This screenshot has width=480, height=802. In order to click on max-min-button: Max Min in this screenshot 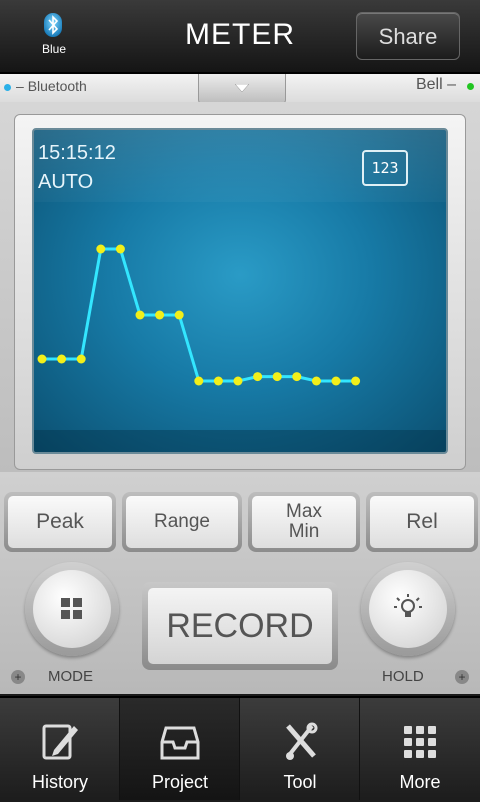, I will do `click(304, 522)`.